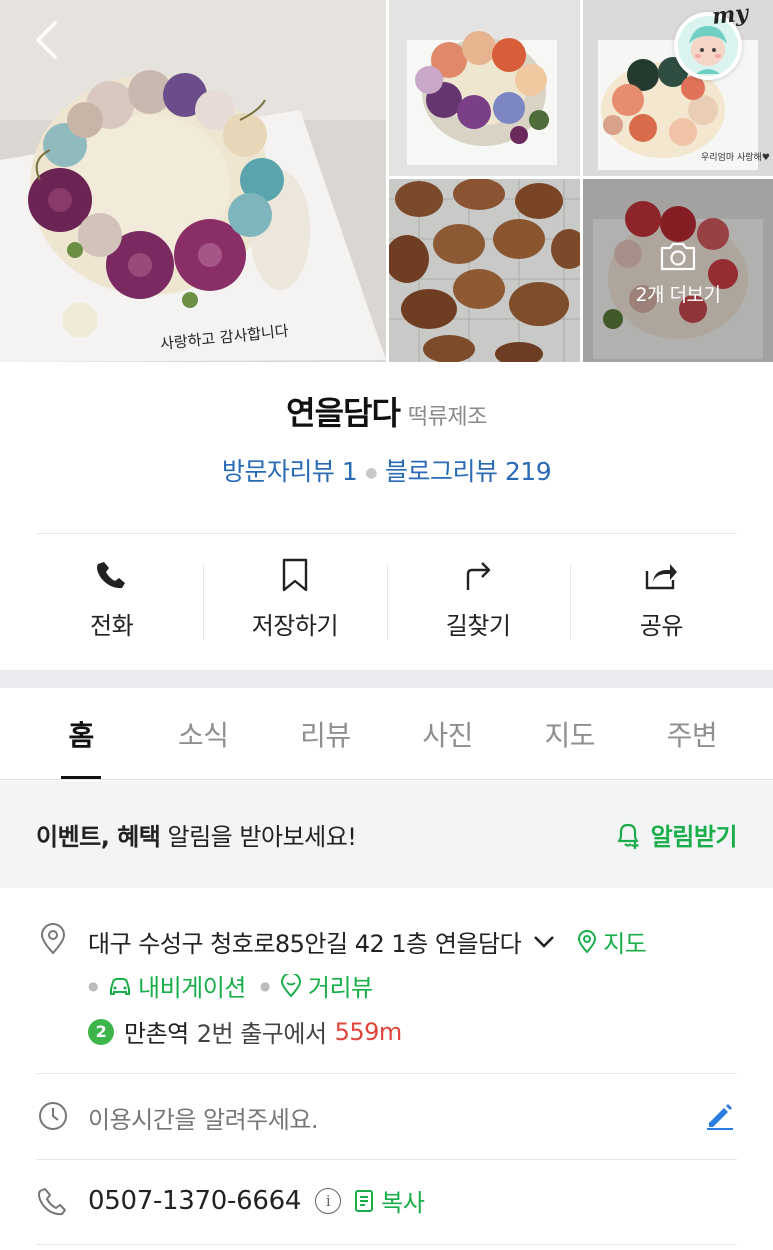  I want to click on action-bar: 전화 저장하기 길찾기 공유, so click(386, 603).